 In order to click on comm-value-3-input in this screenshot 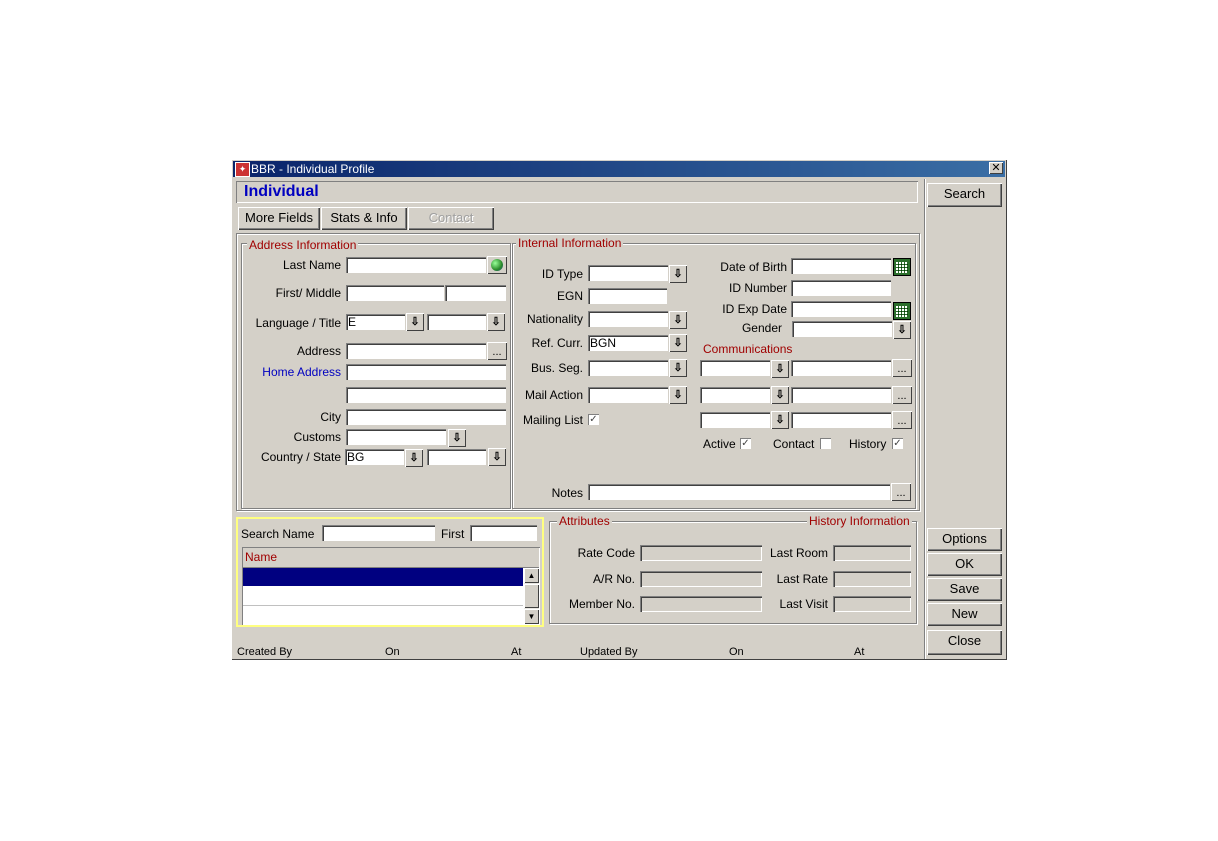, I will do `click(841, 420)`.